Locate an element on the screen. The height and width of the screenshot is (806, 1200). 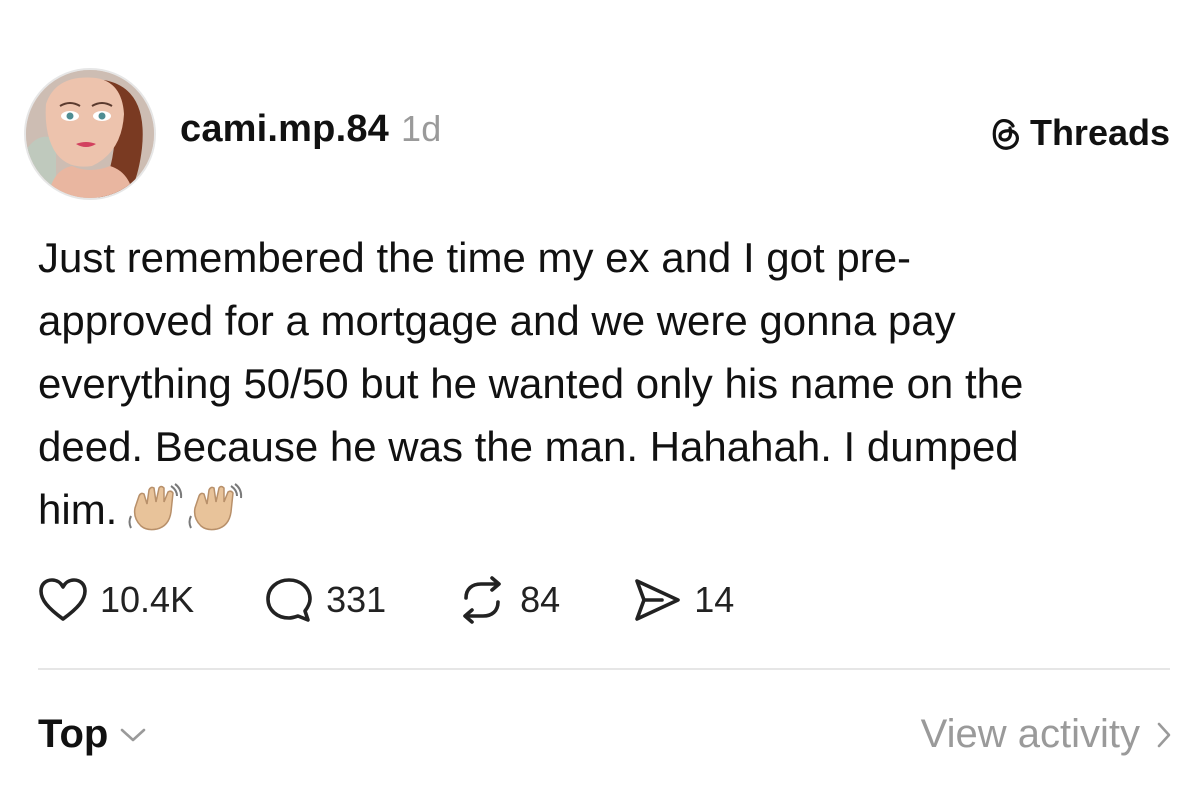
view-activity-link: View activity is located at coordinates (1046, 734).